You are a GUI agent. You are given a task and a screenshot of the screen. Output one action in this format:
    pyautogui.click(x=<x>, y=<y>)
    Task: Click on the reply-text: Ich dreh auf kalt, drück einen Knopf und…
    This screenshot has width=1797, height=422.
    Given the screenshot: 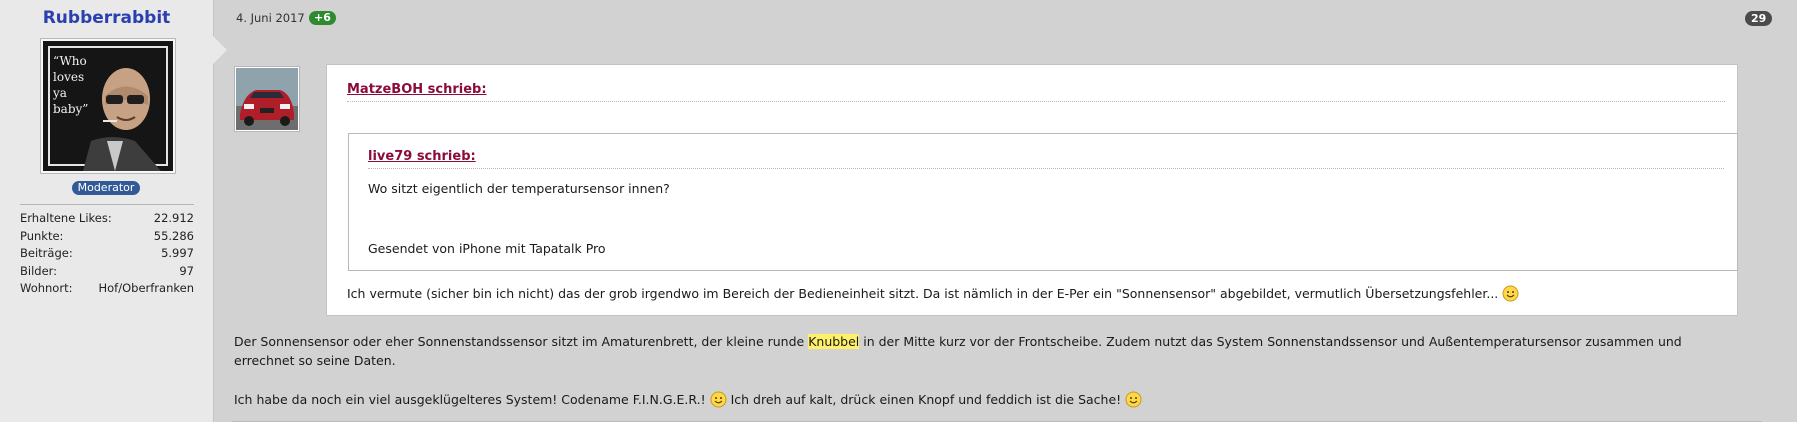 What is the action you would take?
    pyautogui.click(x=924, y=399)
    